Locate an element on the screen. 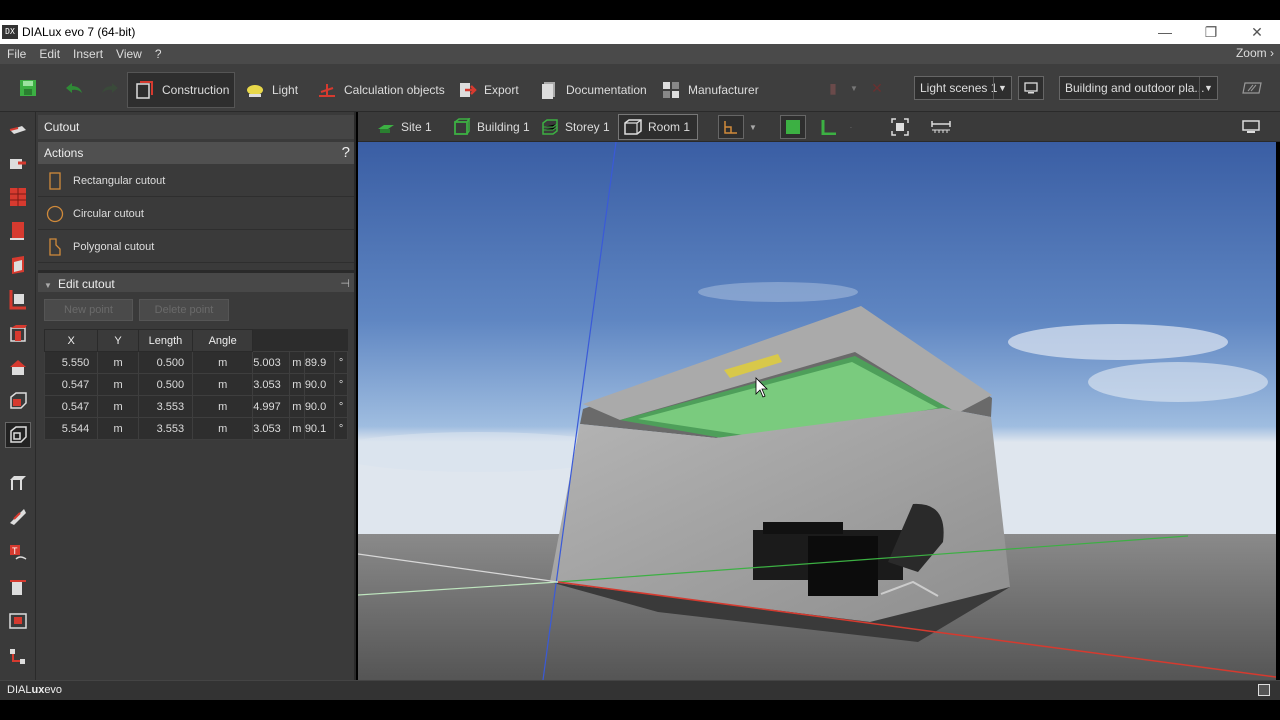  solid-view-button is located at coordinates (793, 127).